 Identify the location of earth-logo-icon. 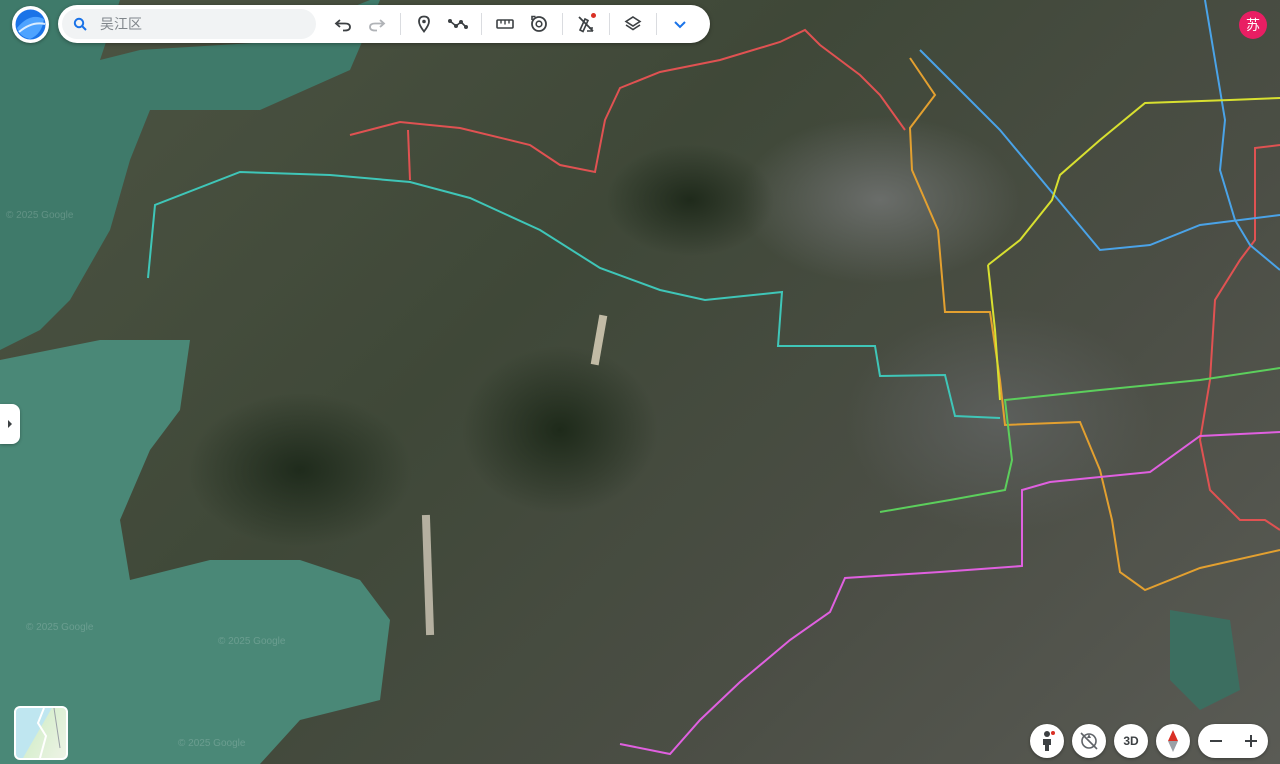
(30, 24).